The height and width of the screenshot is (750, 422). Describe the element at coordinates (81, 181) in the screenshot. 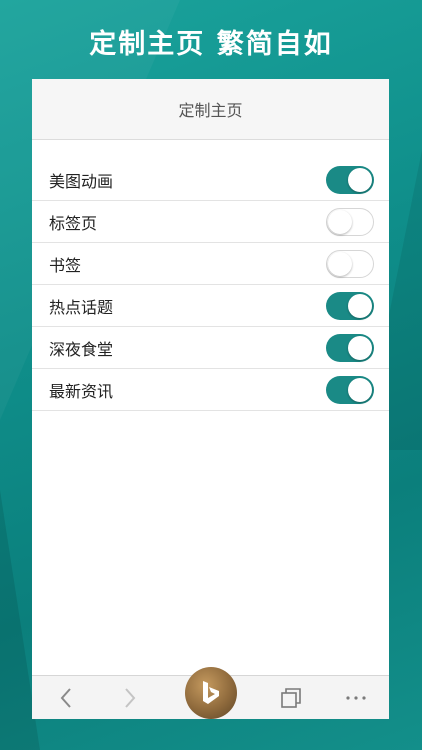

I see `settings-row-label: 美图动画` at that location.